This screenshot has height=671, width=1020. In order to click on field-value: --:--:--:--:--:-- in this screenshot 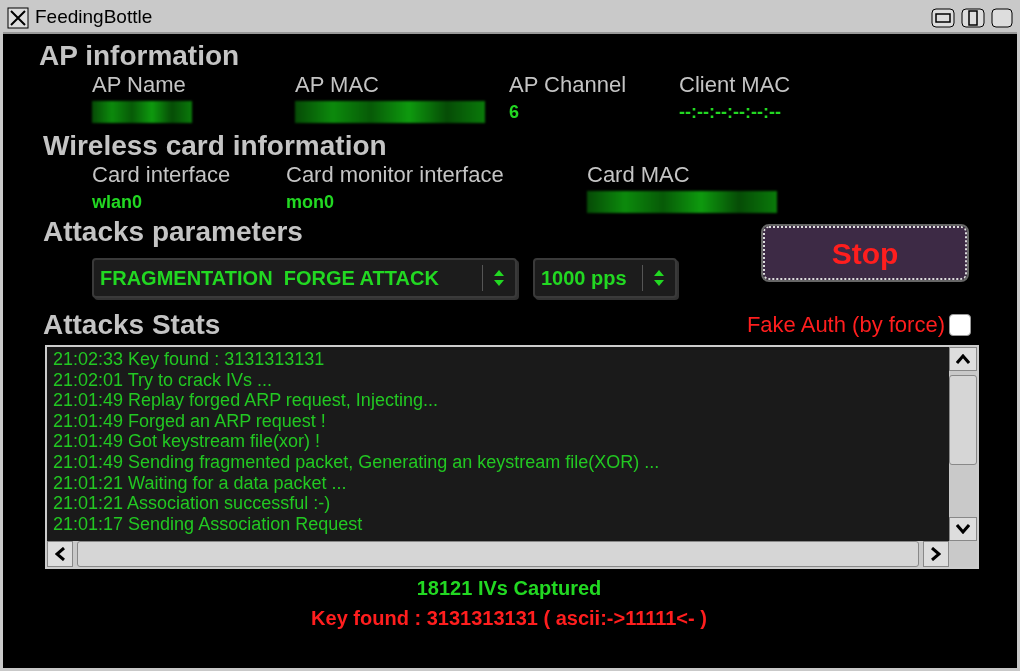, I will do `click(730, 112)`.